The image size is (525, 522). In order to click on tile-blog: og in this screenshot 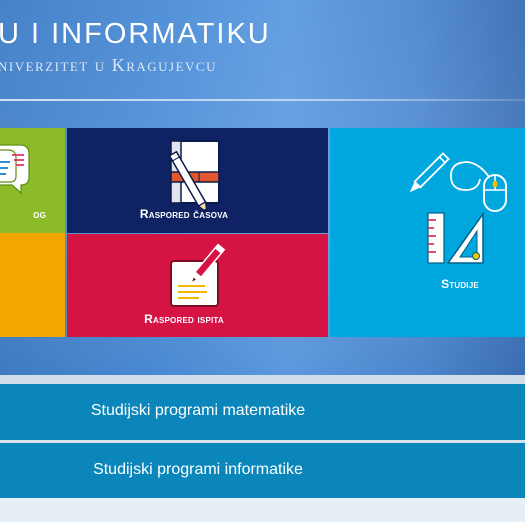, I will do `click(32, 180)`.